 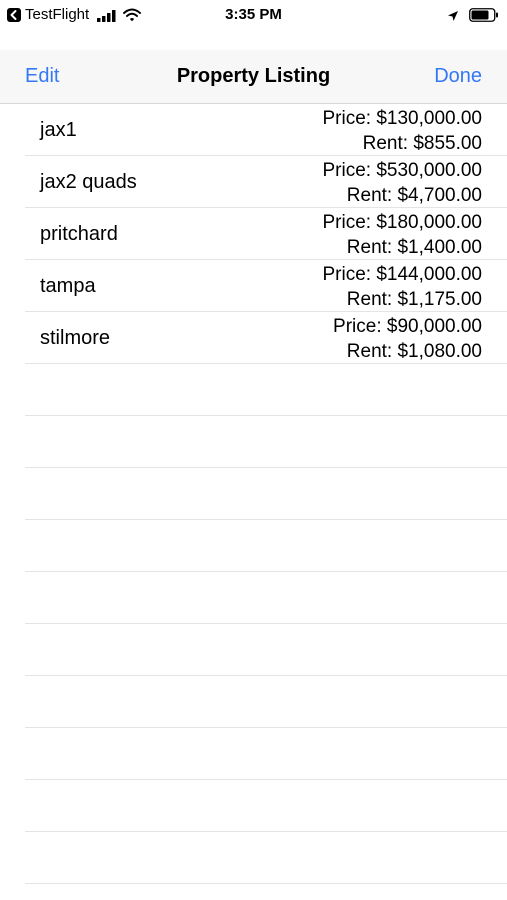 I want to click on property-rent: Rent: $1,080.00, so click(x=414, y=351).